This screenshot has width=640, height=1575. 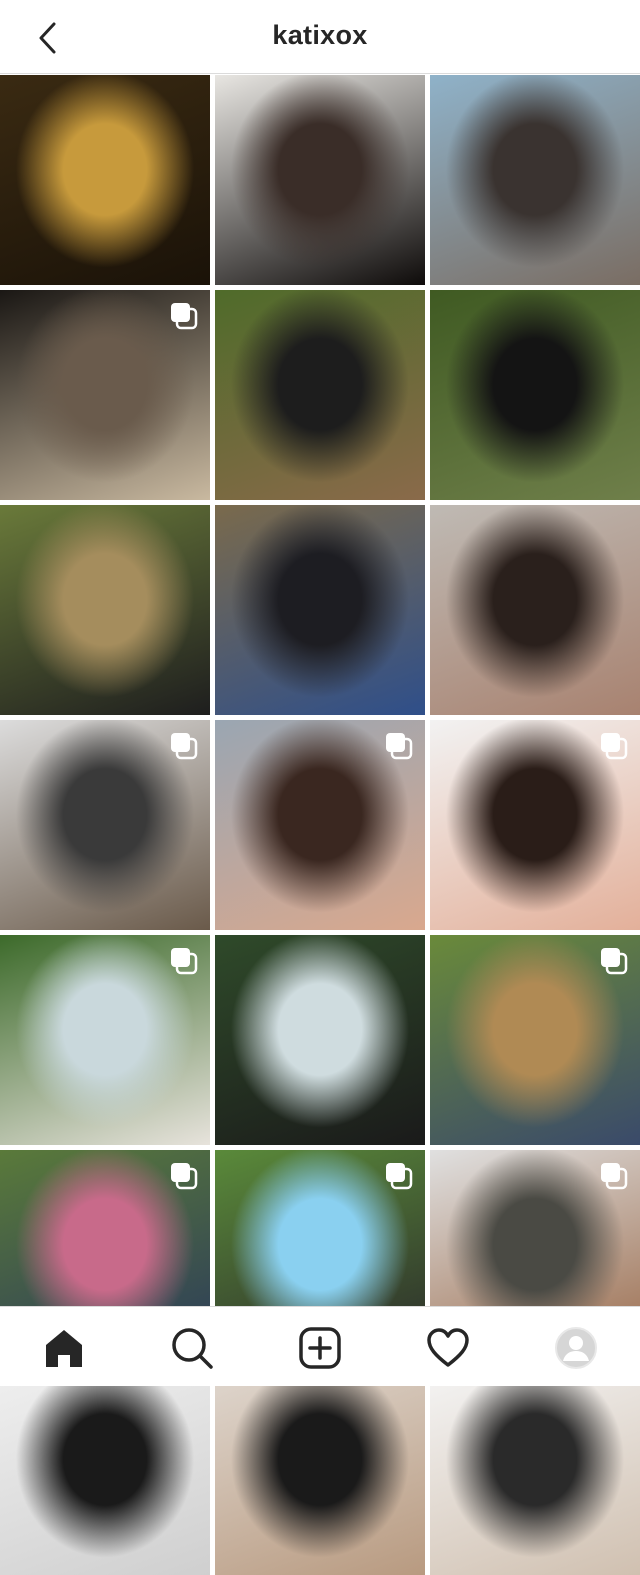 I want to click on post-beach-rocks, so click(x=535, y=180).